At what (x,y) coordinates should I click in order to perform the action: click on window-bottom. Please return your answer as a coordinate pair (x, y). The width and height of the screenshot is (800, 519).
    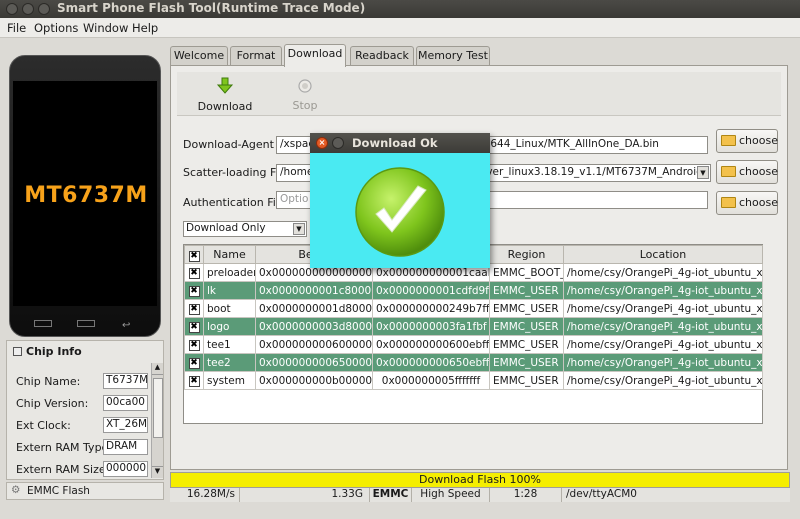
    Looking at the image, I should click on (400, 510).